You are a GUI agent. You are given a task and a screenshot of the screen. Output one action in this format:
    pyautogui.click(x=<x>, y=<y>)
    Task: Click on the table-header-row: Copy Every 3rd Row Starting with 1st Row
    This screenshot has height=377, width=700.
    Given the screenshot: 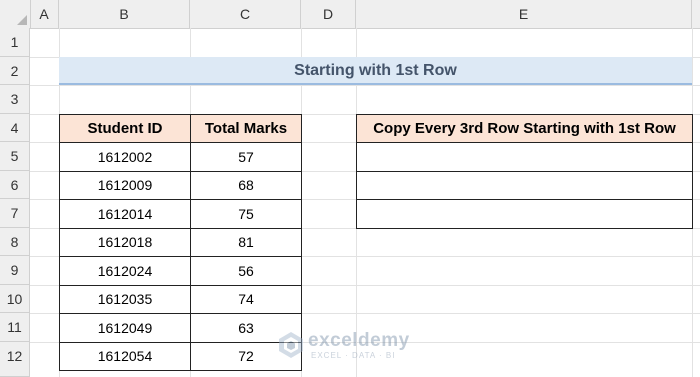 What is the action you would take?
    pyautogui.click(x=524, y=128)
    